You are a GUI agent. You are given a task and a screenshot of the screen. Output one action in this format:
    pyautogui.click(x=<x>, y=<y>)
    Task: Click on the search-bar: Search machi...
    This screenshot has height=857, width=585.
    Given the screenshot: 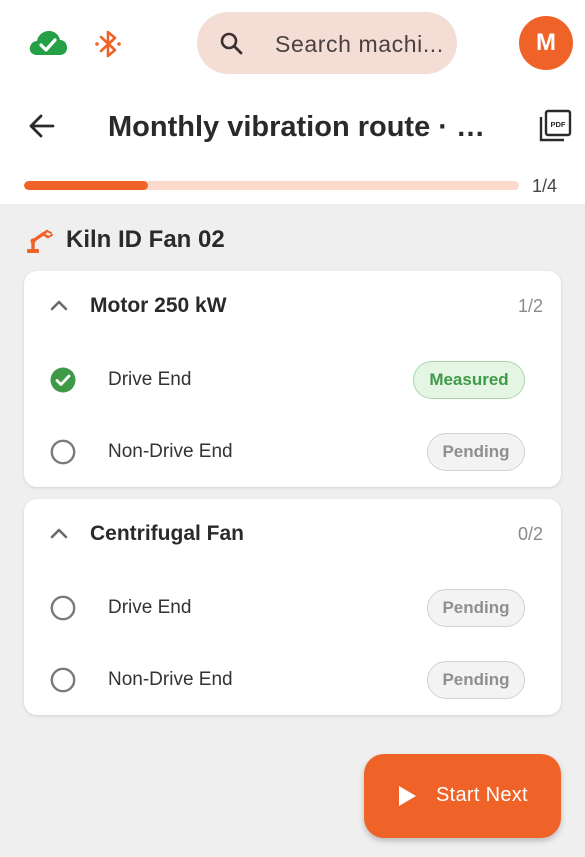 What is the action you would take?
    pyautogui.click(x=327, y=43)
    